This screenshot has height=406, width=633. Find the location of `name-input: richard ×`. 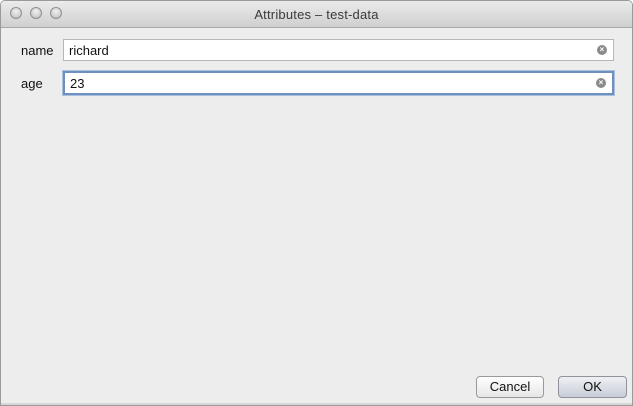

name-input: richard × is located at coordinates (338, 50).